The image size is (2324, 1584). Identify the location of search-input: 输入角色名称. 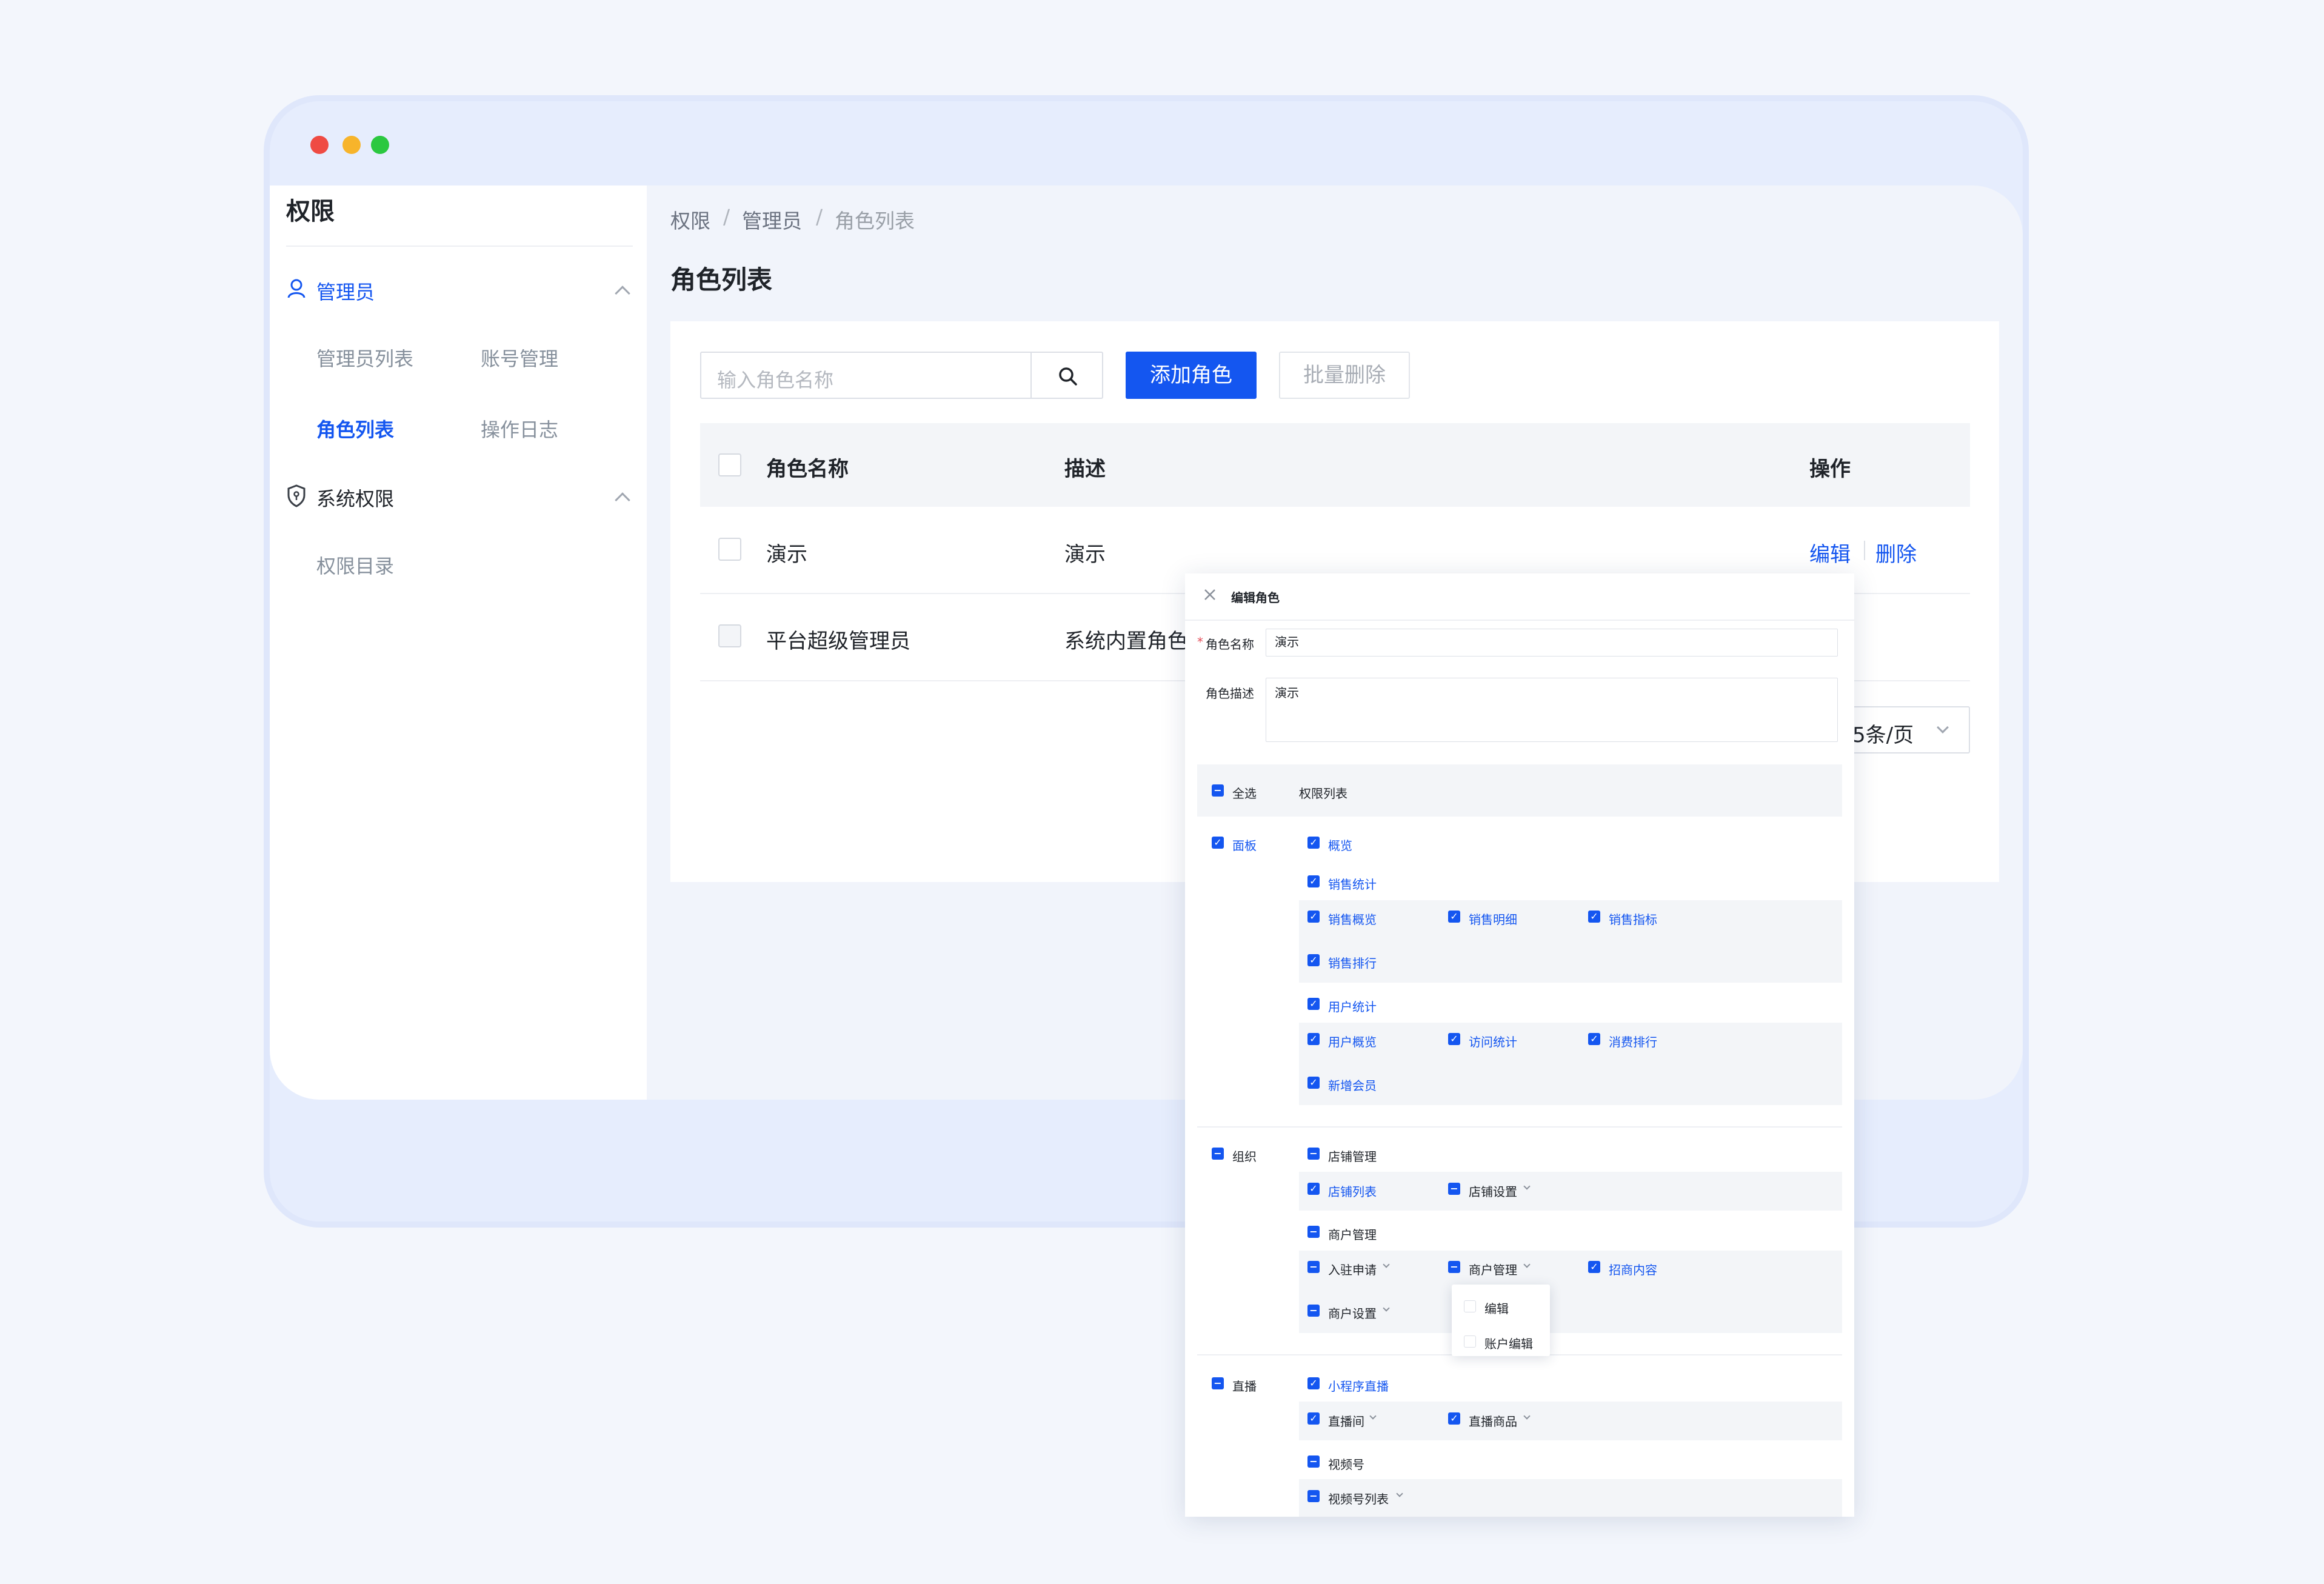
(866, 375).